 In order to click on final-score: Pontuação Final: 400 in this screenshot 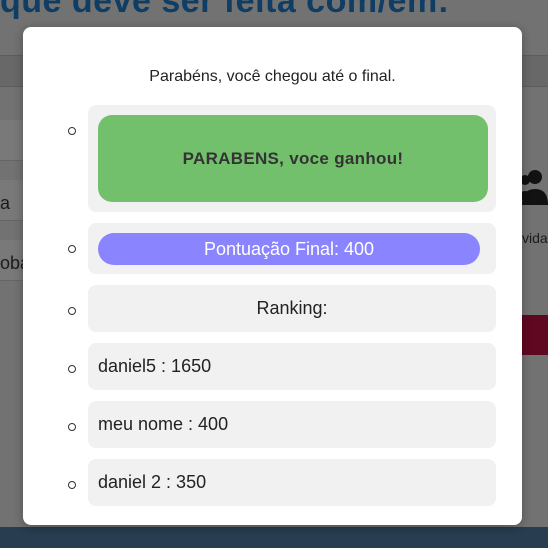, I will do `click(289, 249)`.